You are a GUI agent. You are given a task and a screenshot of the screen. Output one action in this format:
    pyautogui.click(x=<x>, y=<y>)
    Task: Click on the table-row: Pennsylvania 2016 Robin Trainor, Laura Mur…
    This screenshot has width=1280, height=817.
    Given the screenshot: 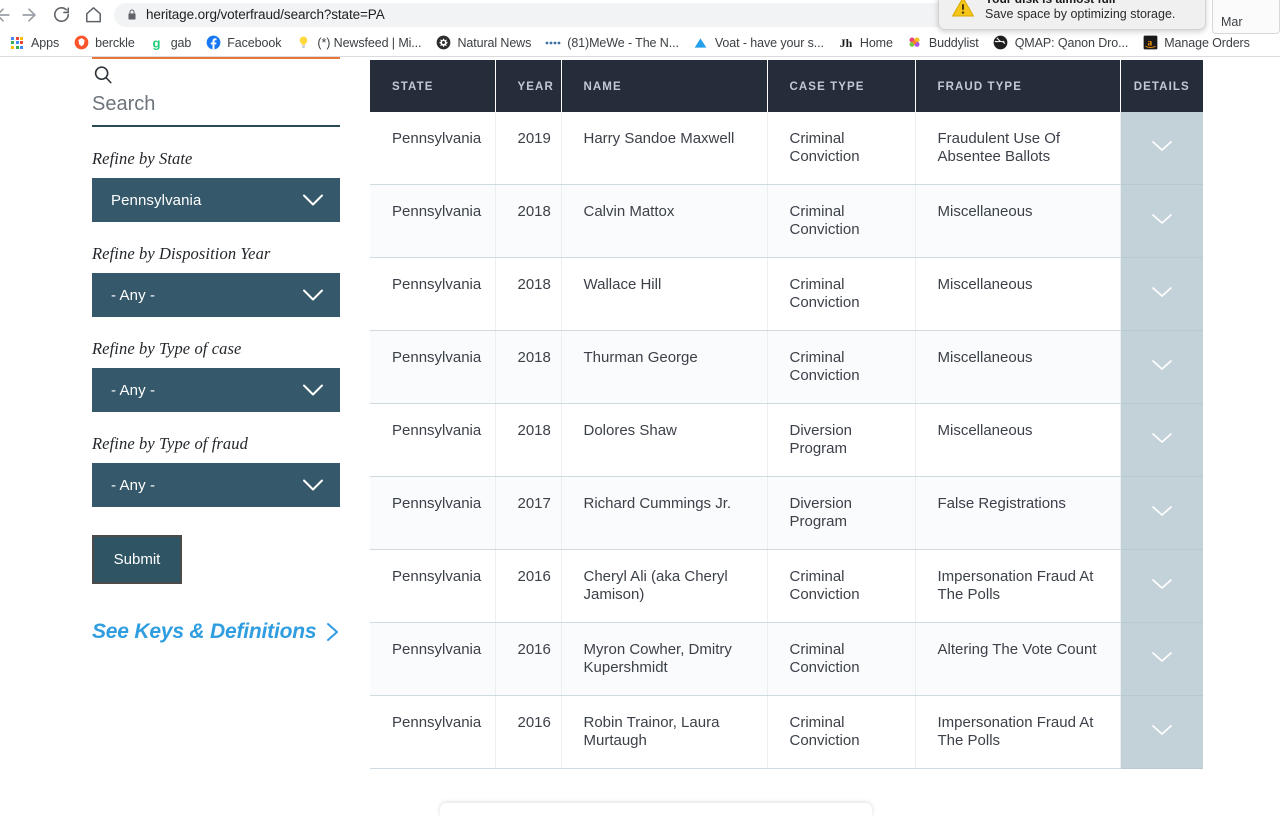 What is the action you would take?
    pyautogui.click(x=786, y=732)
    